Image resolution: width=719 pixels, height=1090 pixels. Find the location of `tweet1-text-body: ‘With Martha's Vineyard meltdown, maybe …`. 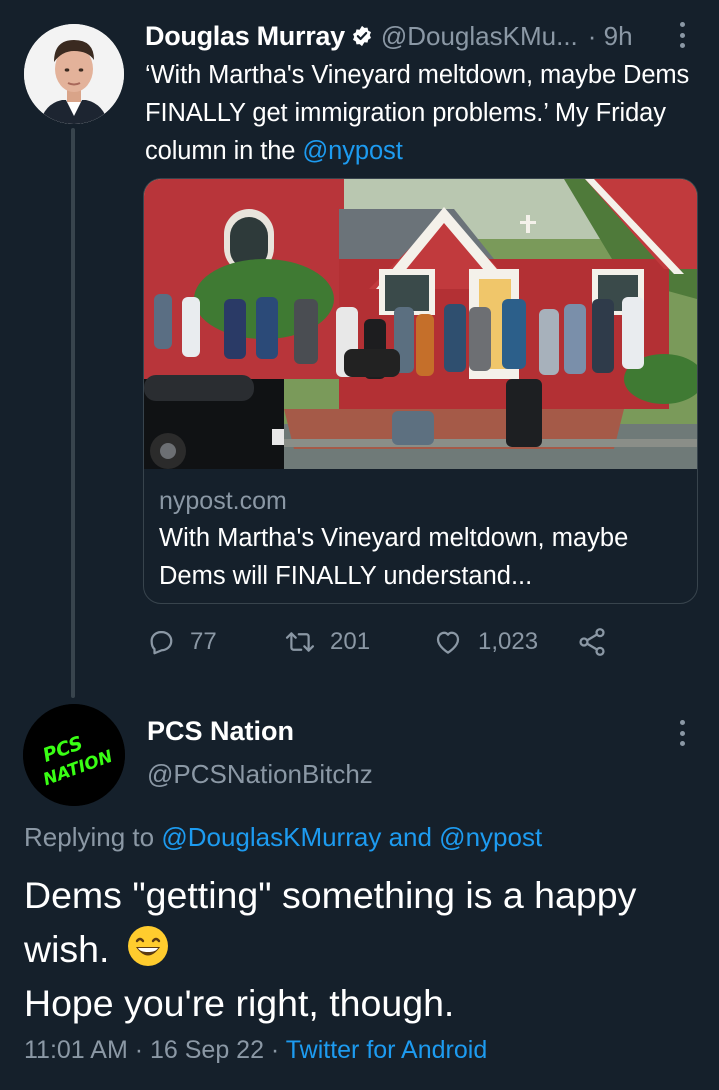

tweet1-text-body: ‘With Martha's Vineyard meltdown, maybe … is located at coordinates (417, 113).